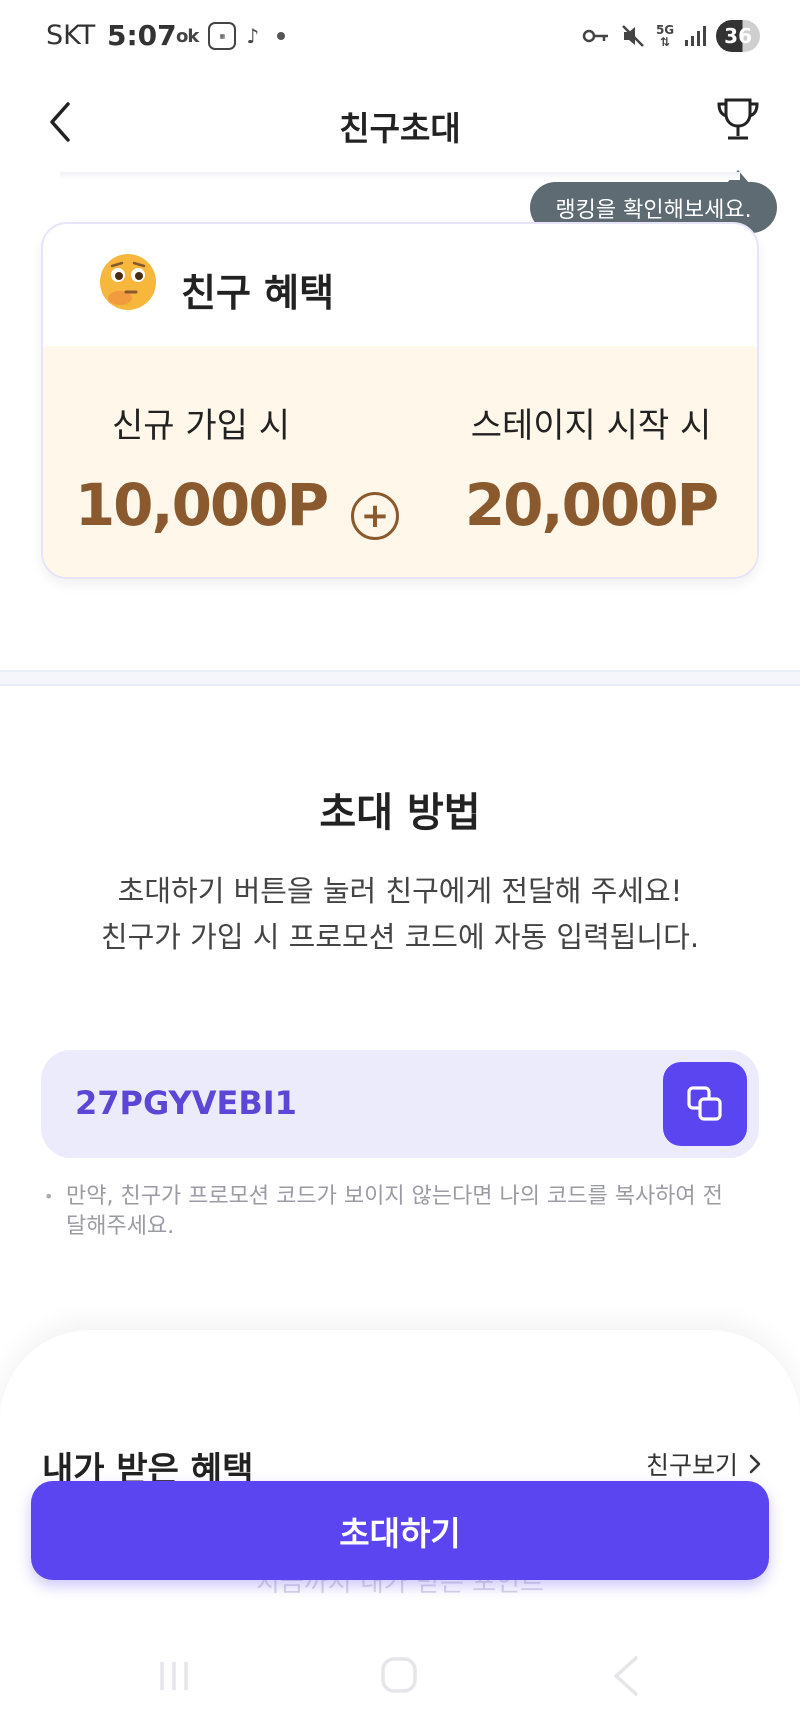  What do you see at coordinates (400, 813) in the screenshot?
I see `invite-method-title: 초대 방법` at bounding box center [400, 813].